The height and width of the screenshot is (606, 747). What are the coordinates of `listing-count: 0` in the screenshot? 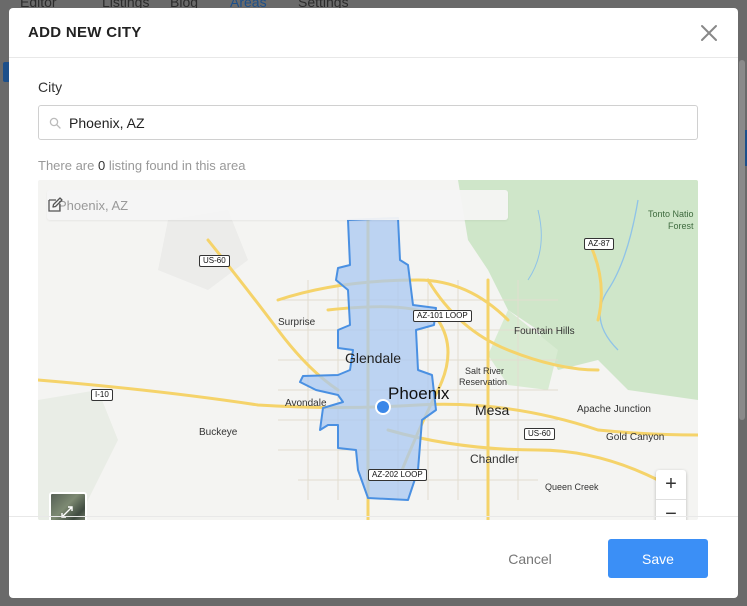 It's located at (102, 165).